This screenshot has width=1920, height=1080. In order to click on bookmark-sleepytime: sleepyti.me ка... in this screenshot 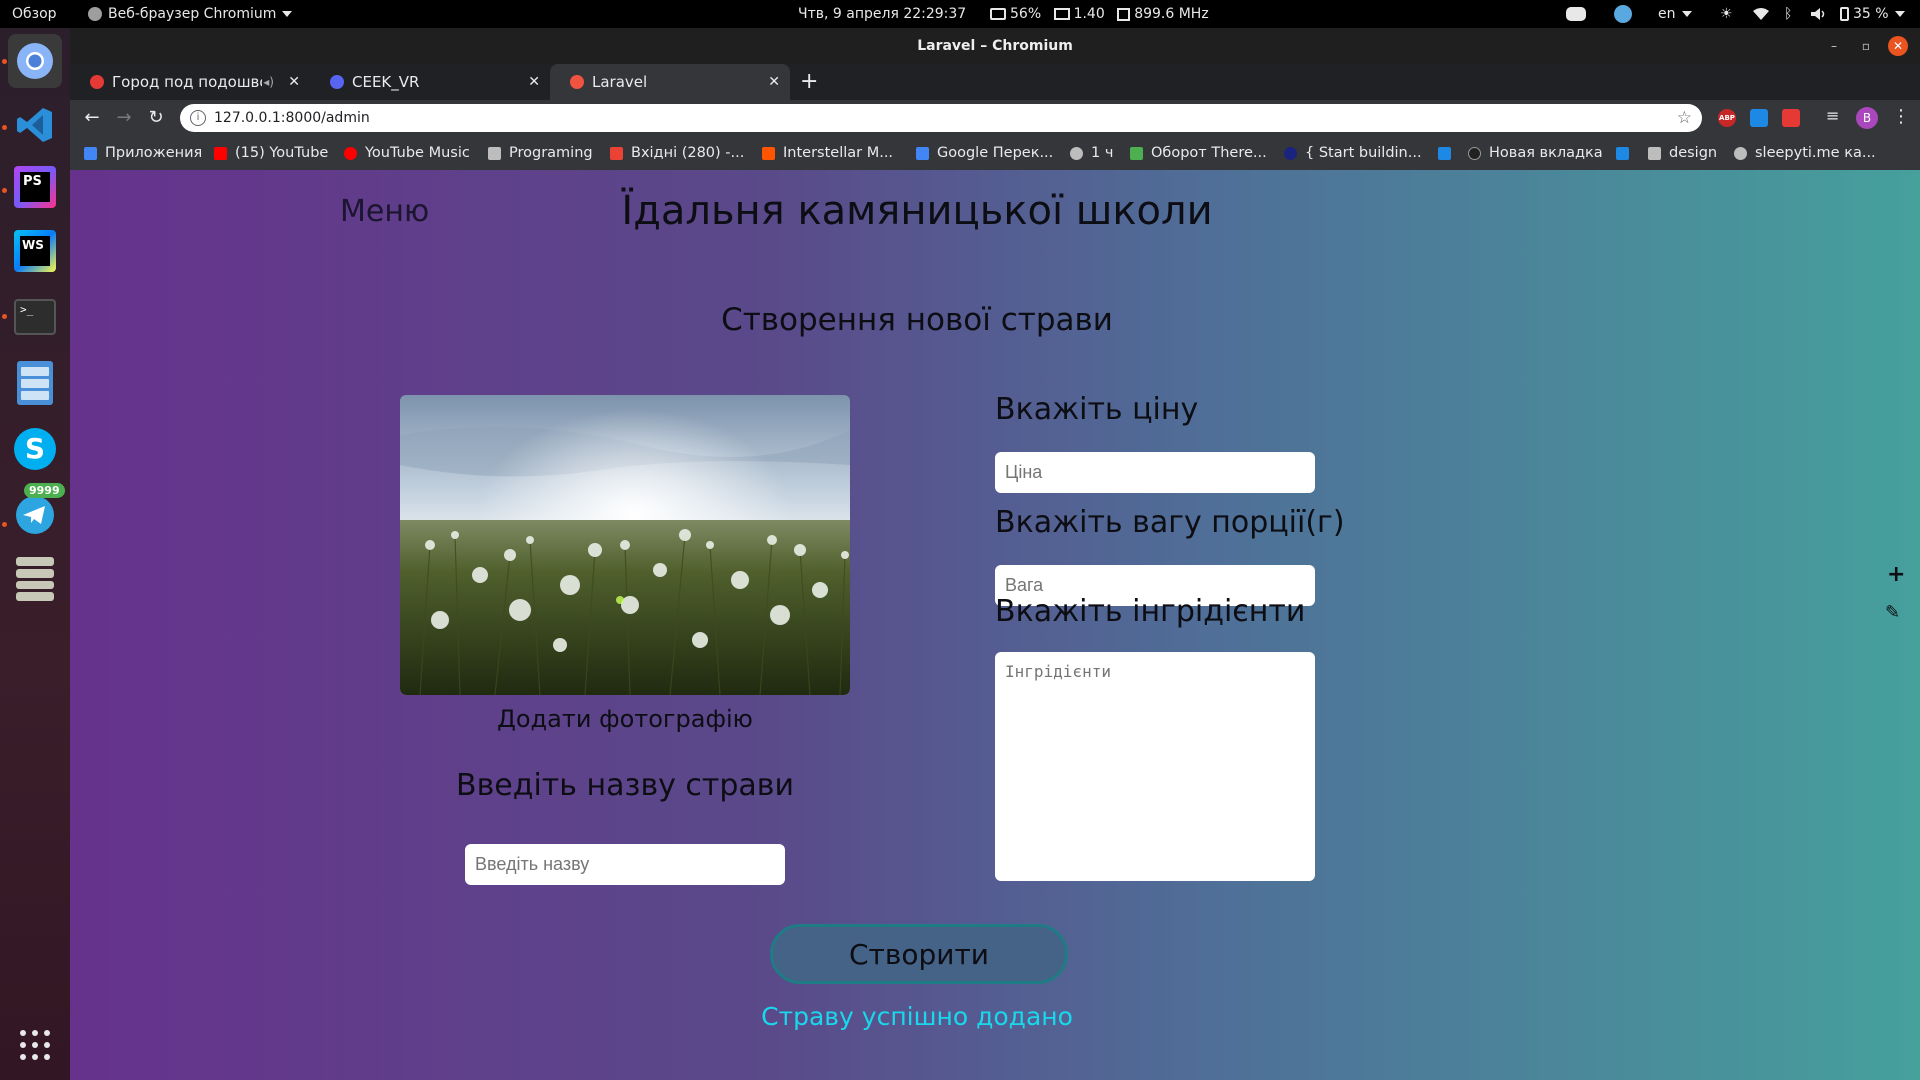, I will do `click(1805, 153)`.